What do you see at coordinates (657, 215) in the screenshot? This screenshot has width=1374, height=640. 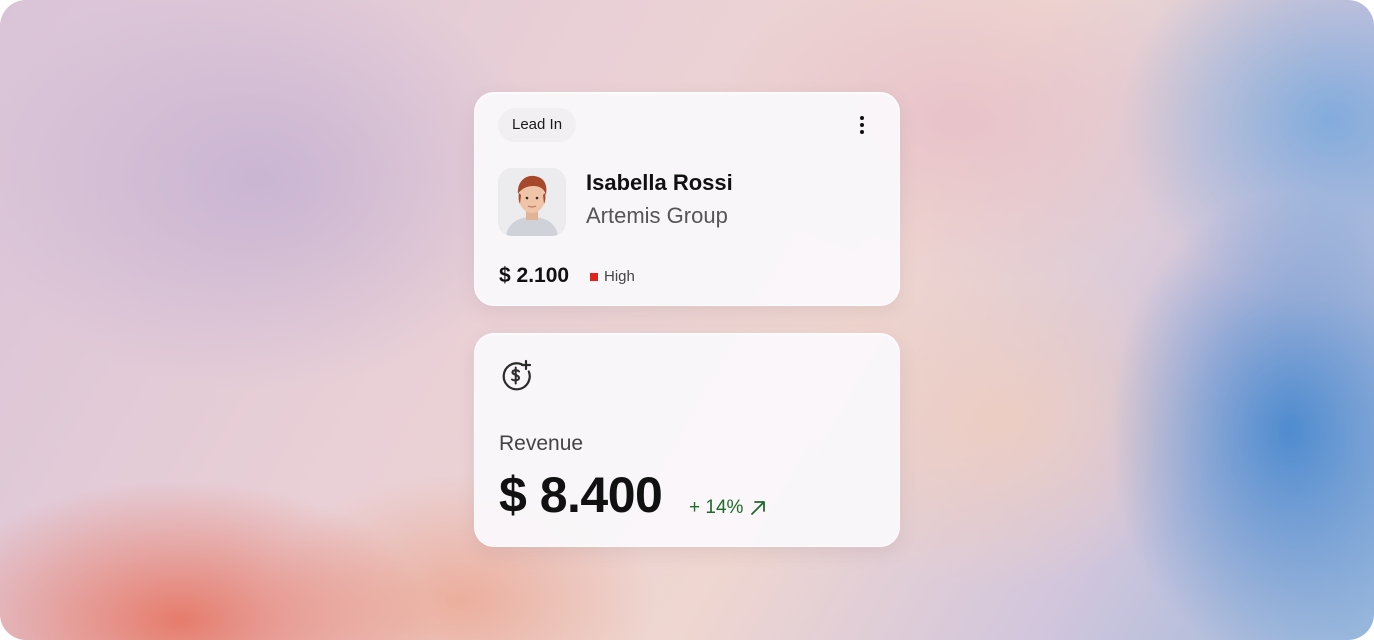 I see `lead-company: Artemis Group` at bounding box center [657, 215].